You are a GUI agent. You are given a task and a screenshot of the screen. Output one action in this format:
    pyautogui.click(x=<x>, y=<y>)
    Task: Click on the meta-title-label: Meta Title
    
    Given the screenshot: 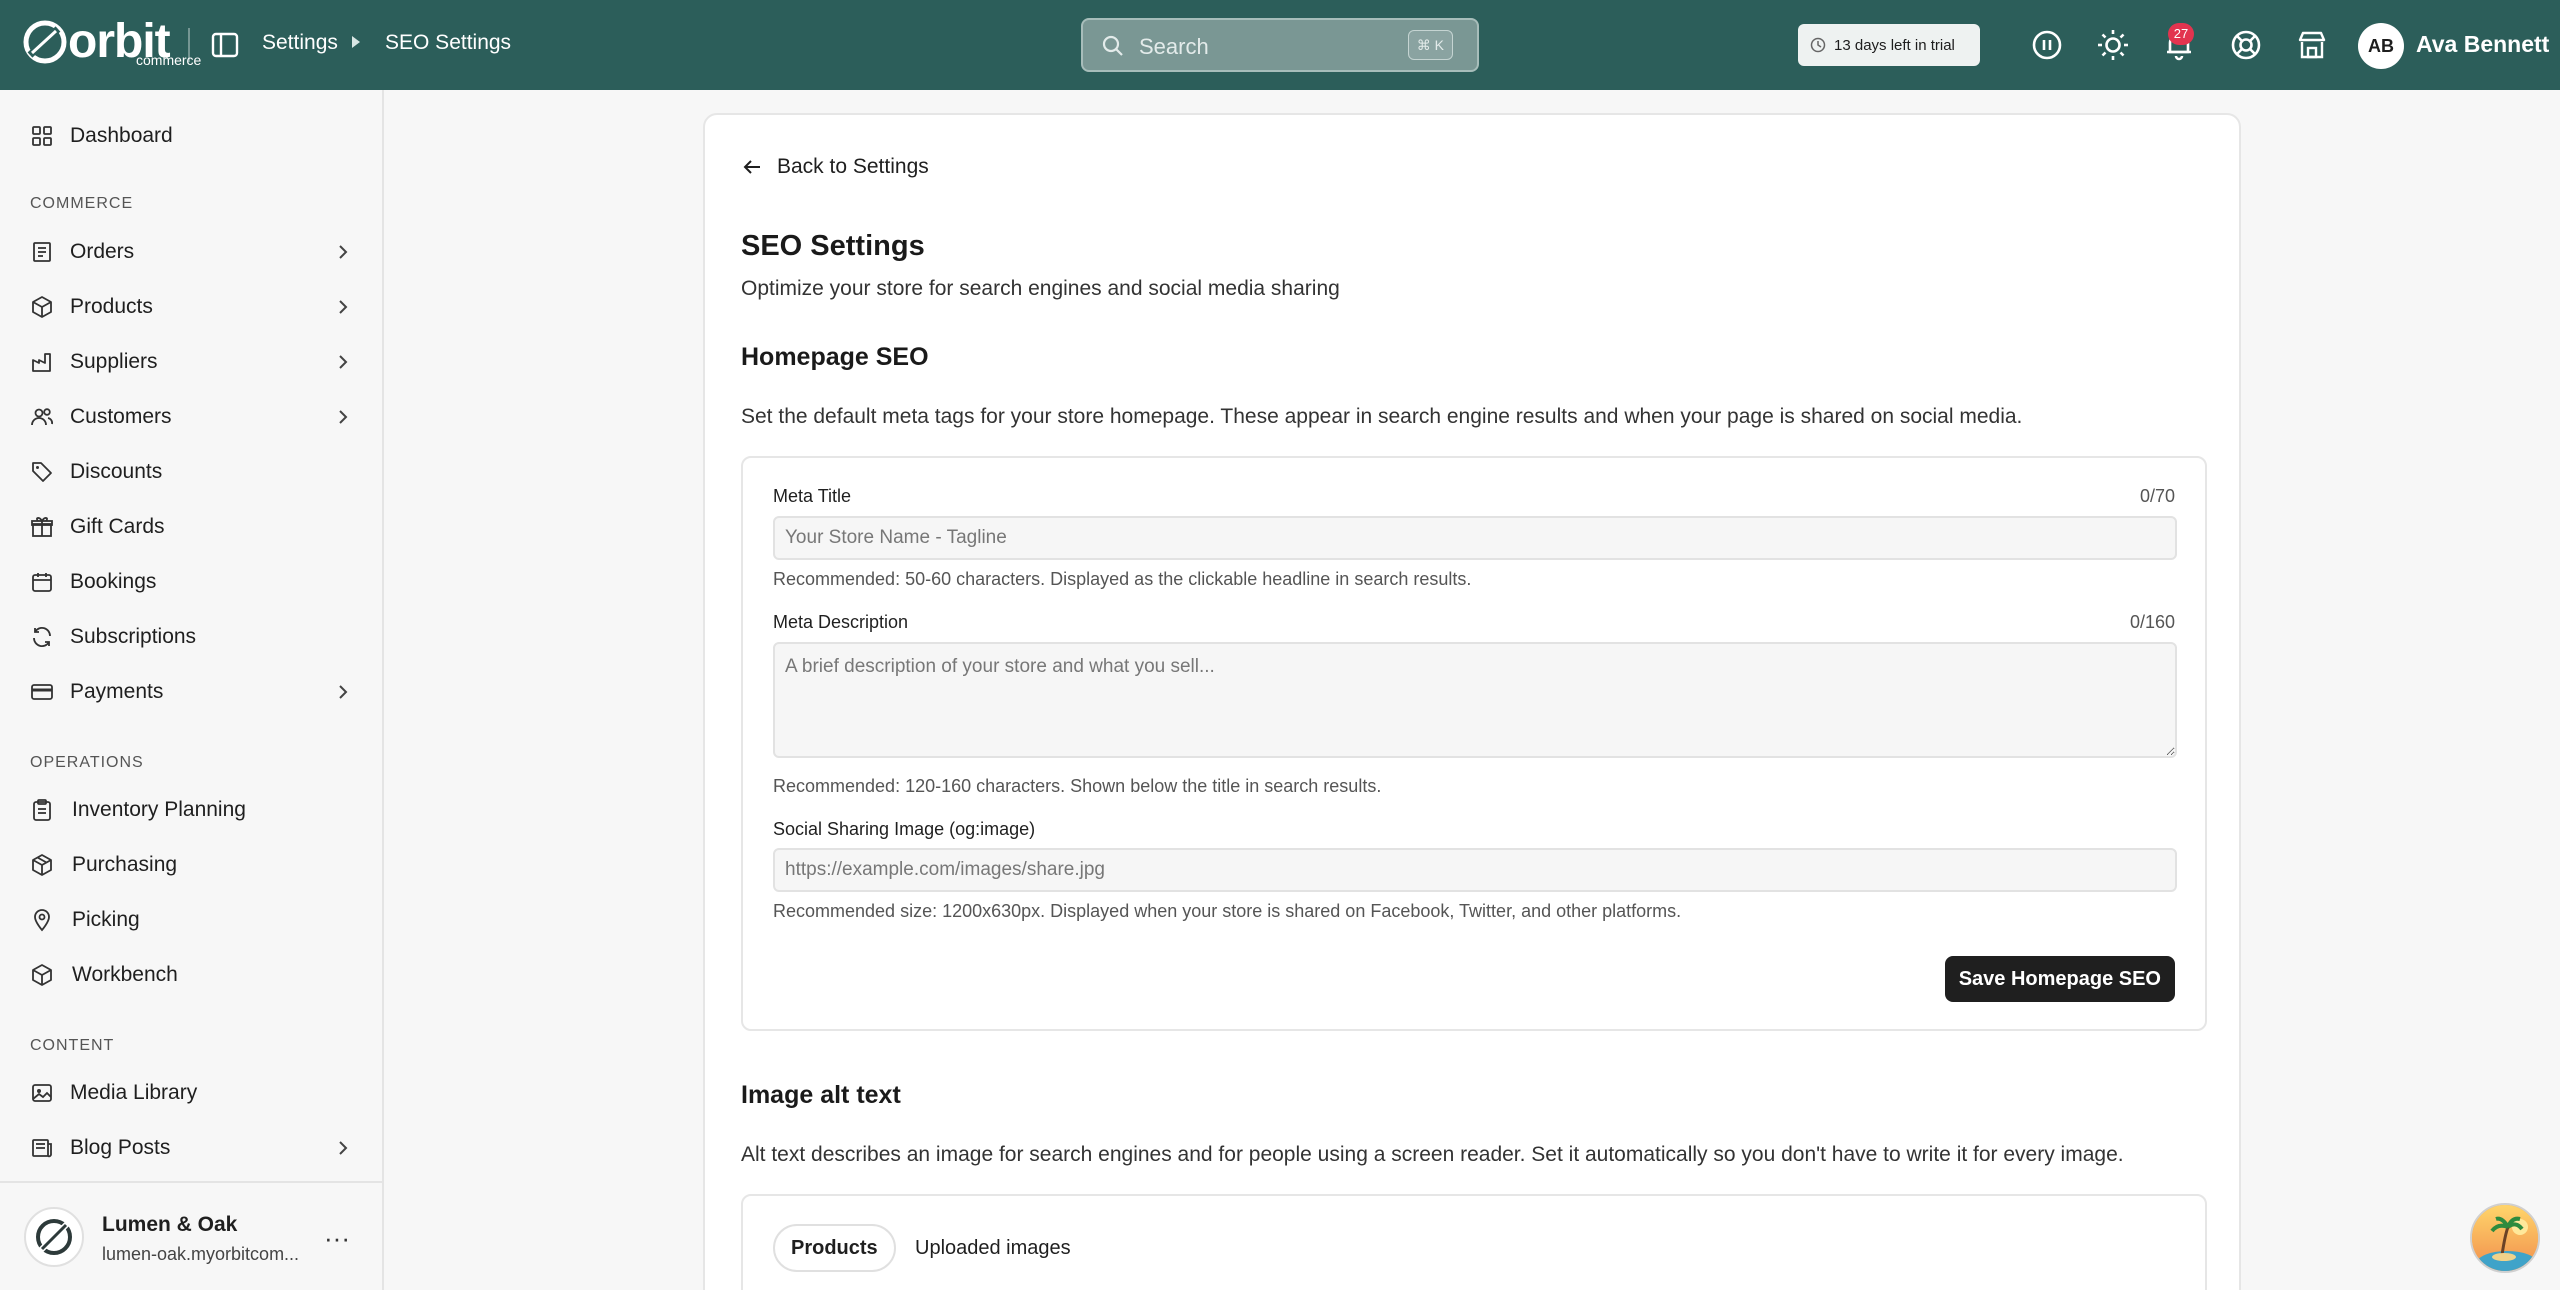 What is the action you would take?
    pyautogui.click(x=812, y=496)
    